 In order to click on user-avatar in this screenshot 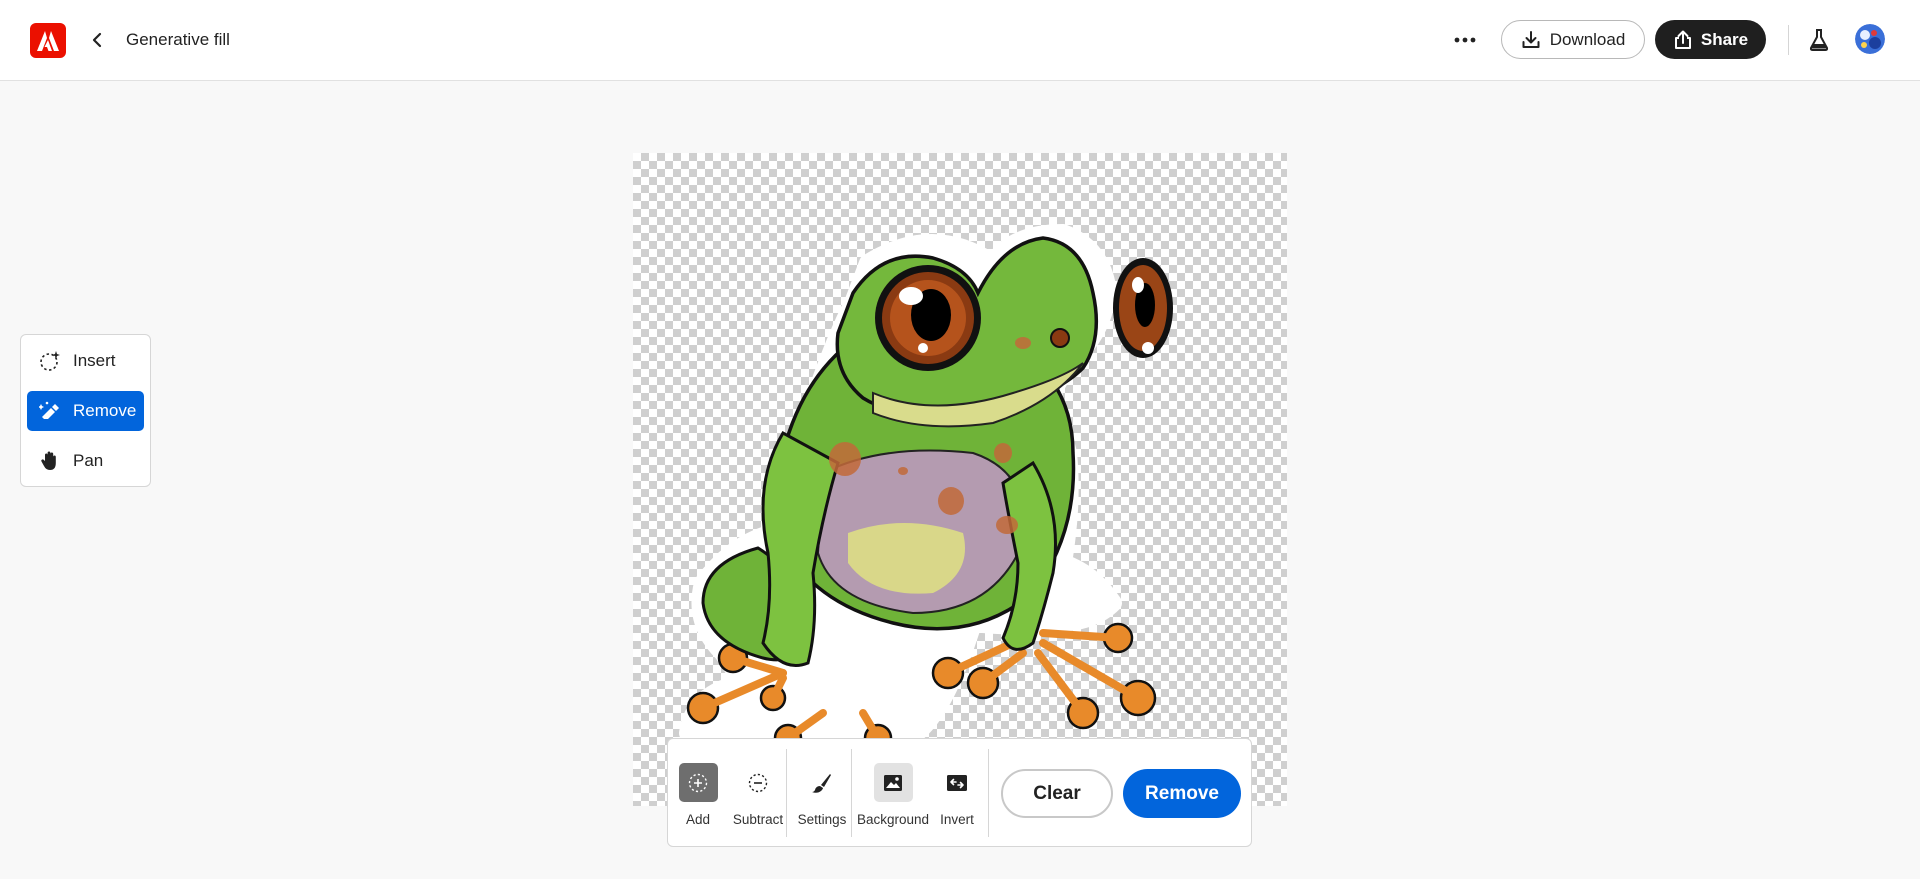, I will do `click(1870, 39)`.